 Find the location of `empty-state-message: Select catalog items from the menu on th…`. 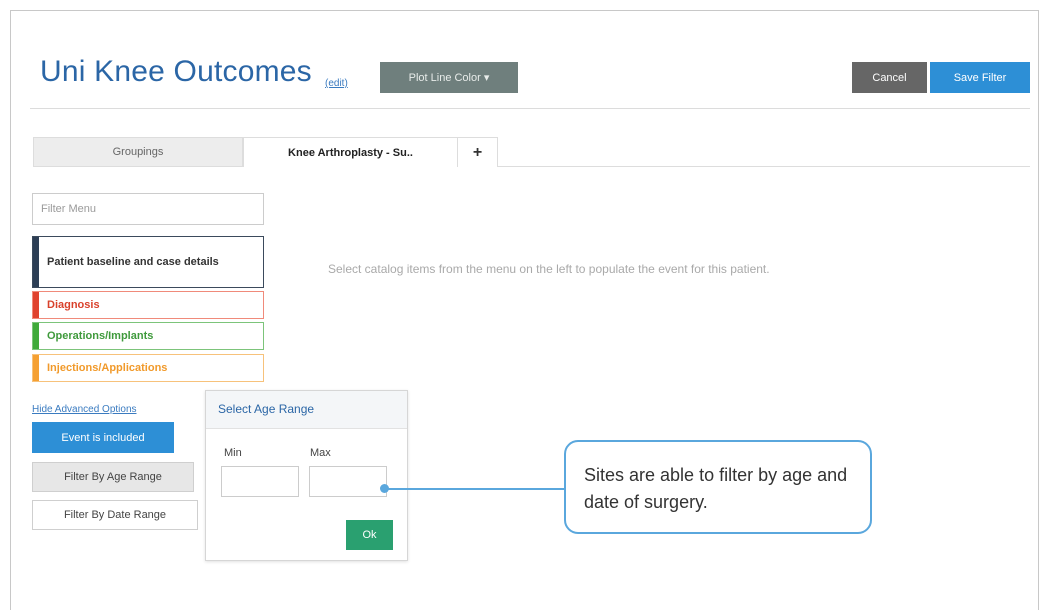

empty-state-message: Select catalog items from the menu on th… is located at coordinates (549, 269).